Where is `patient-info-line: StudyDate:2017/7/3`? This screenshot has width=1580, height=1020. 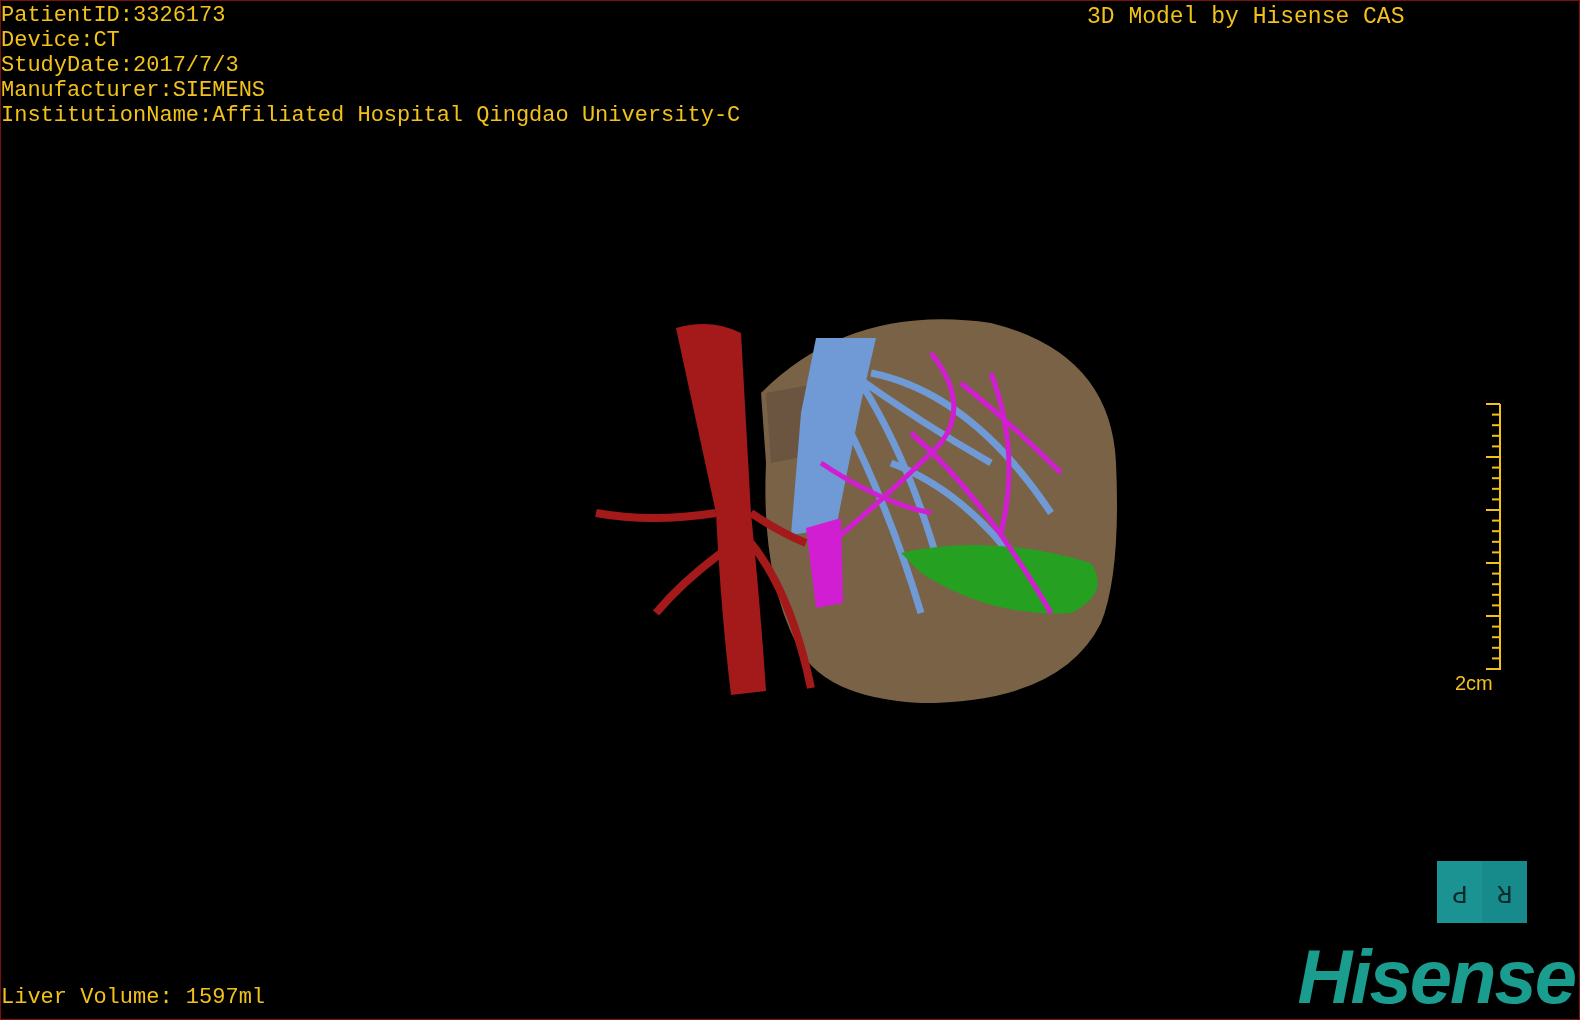 patient-info-line: StudyDate:2017/7/3 is located at coordinates (120, 65).